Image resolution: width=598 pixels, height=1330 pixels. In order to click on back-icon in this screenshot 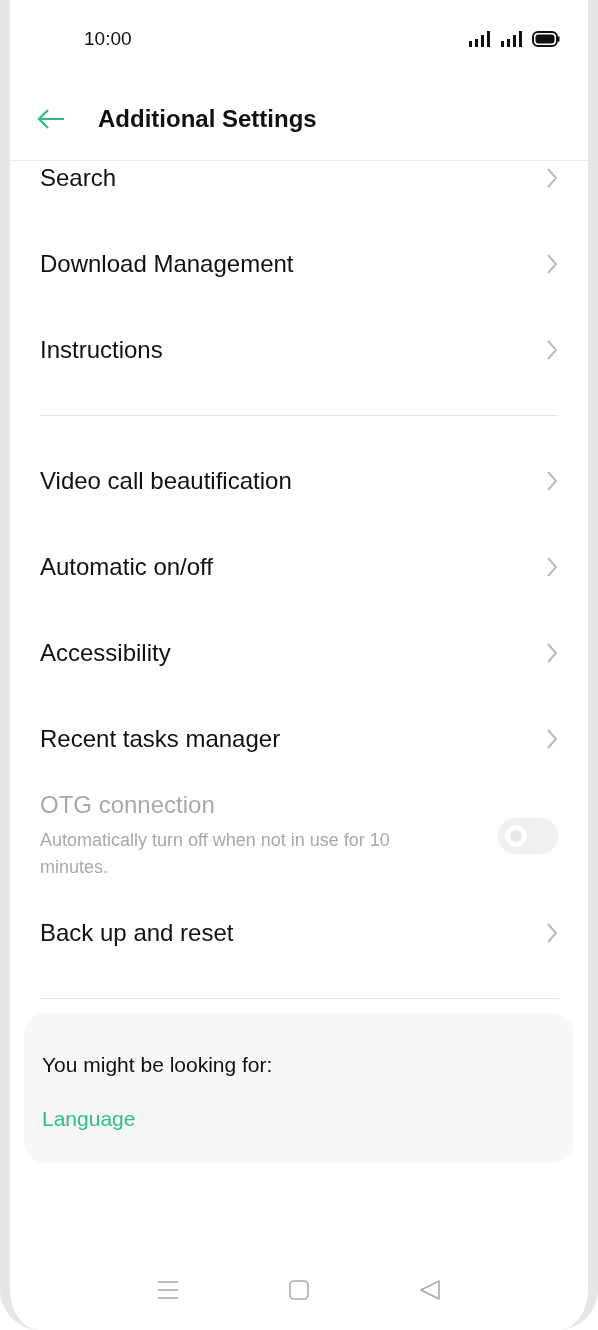, I will do `click(430, 1290)`.